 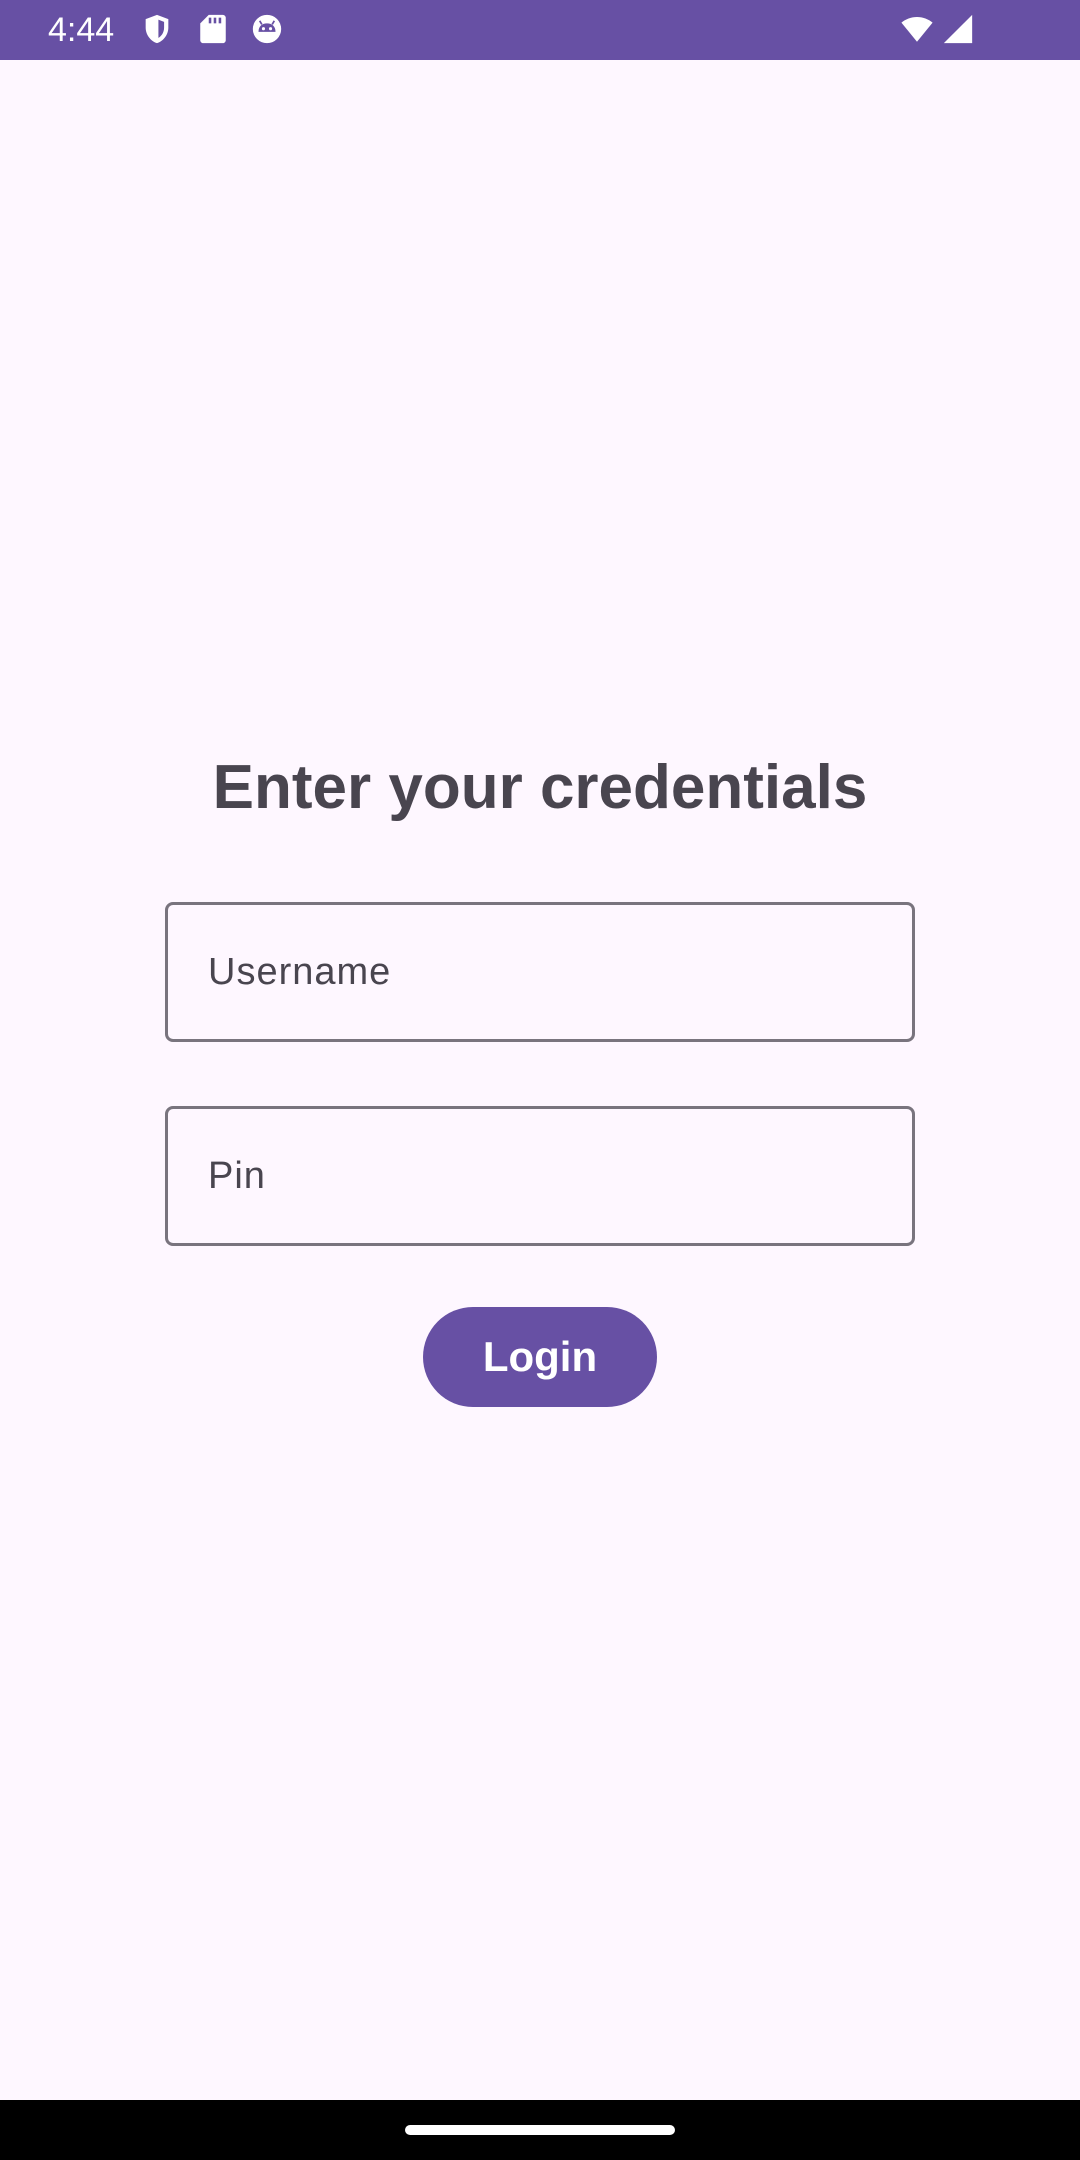 I want to click on robot-face-icon, so click(x=267, y=29).